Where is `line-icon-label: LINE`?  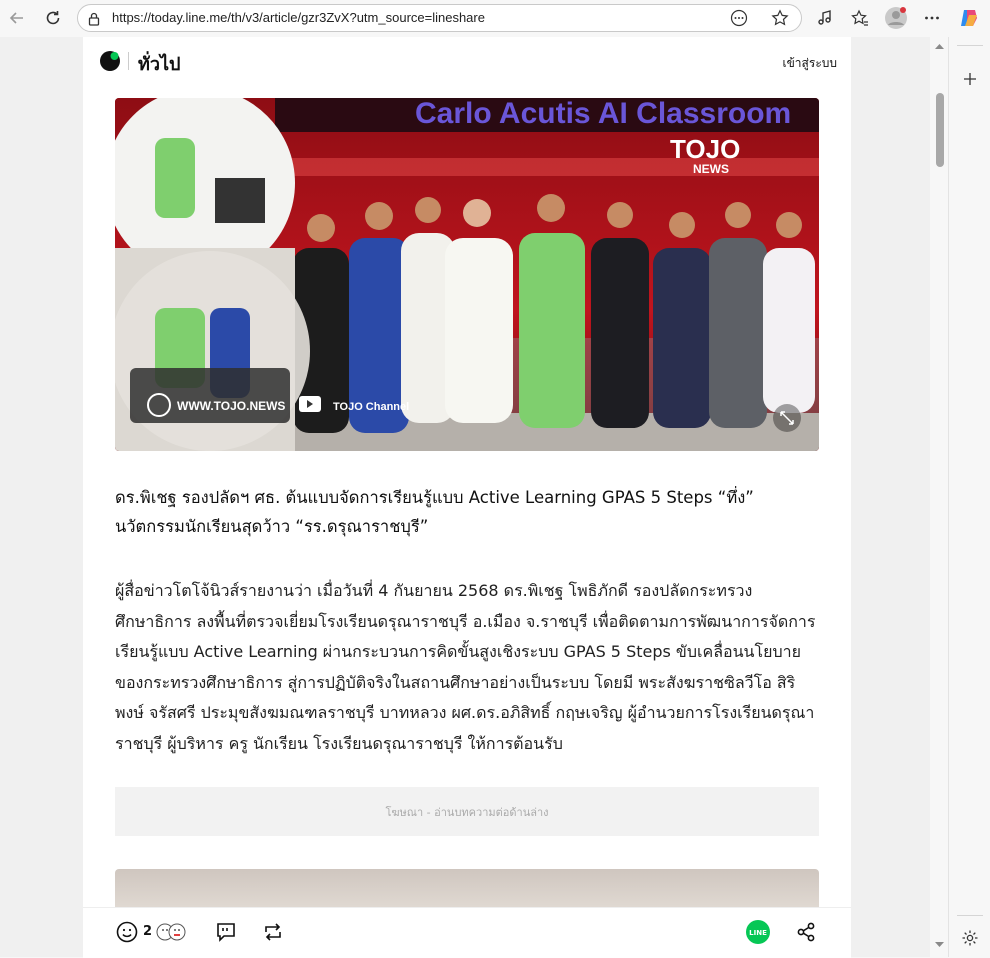 line-icon-label: LINE is located at coordinates (758, 933).